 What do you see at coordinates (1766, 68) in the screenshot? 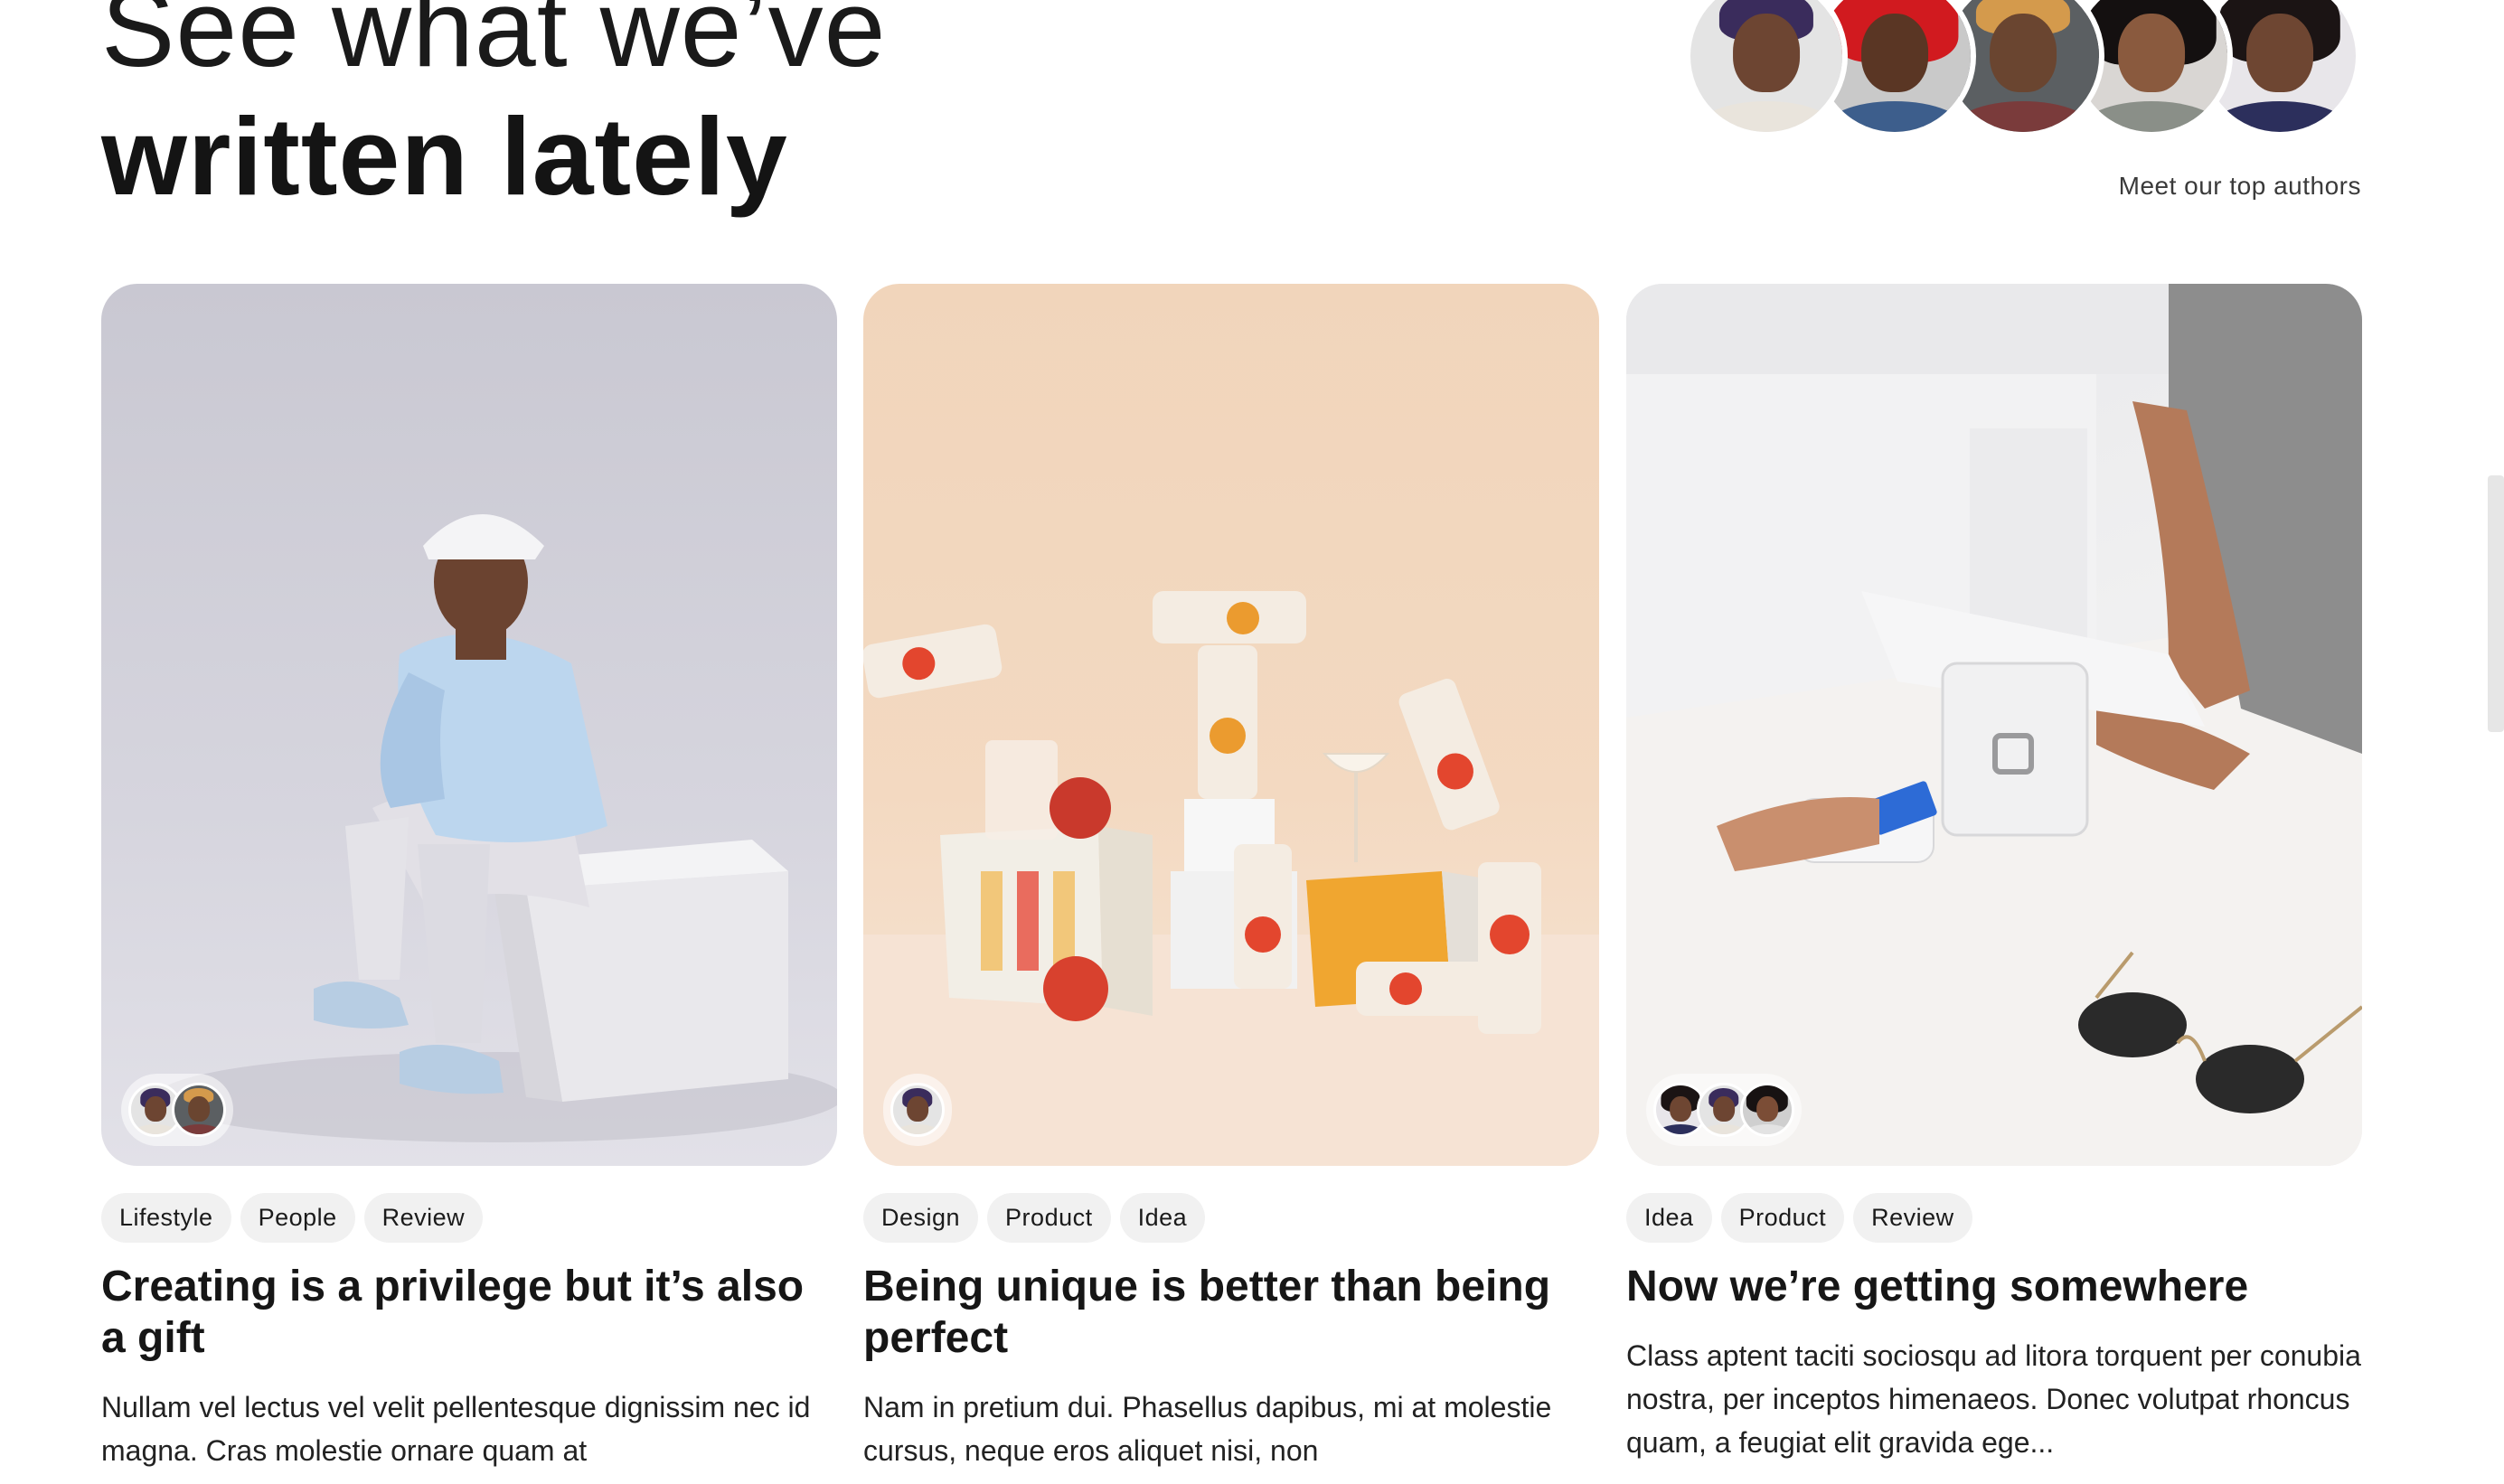
I see `author-avatar` at bounding box center [1766, 68].